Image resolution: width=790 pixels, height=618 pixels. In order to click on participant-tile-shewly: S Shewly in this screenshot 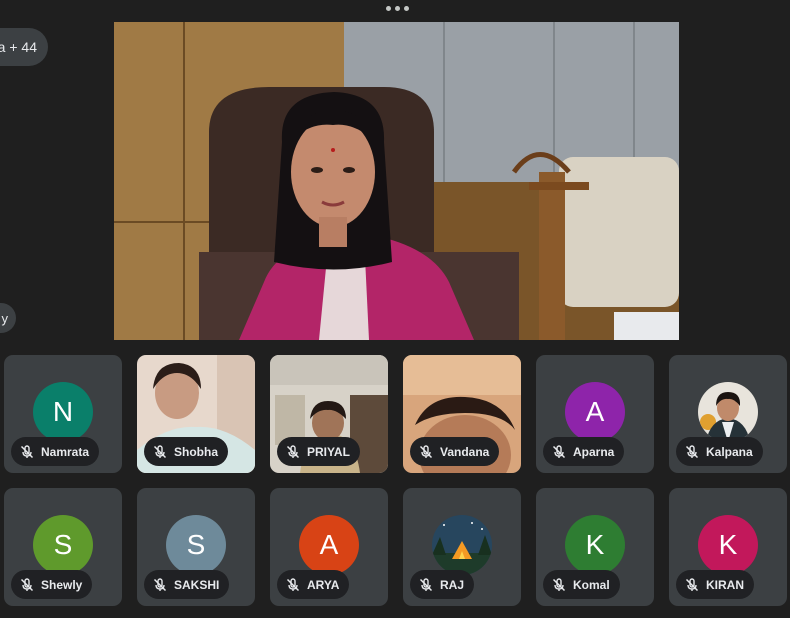, I will do `click(63, 547)`.